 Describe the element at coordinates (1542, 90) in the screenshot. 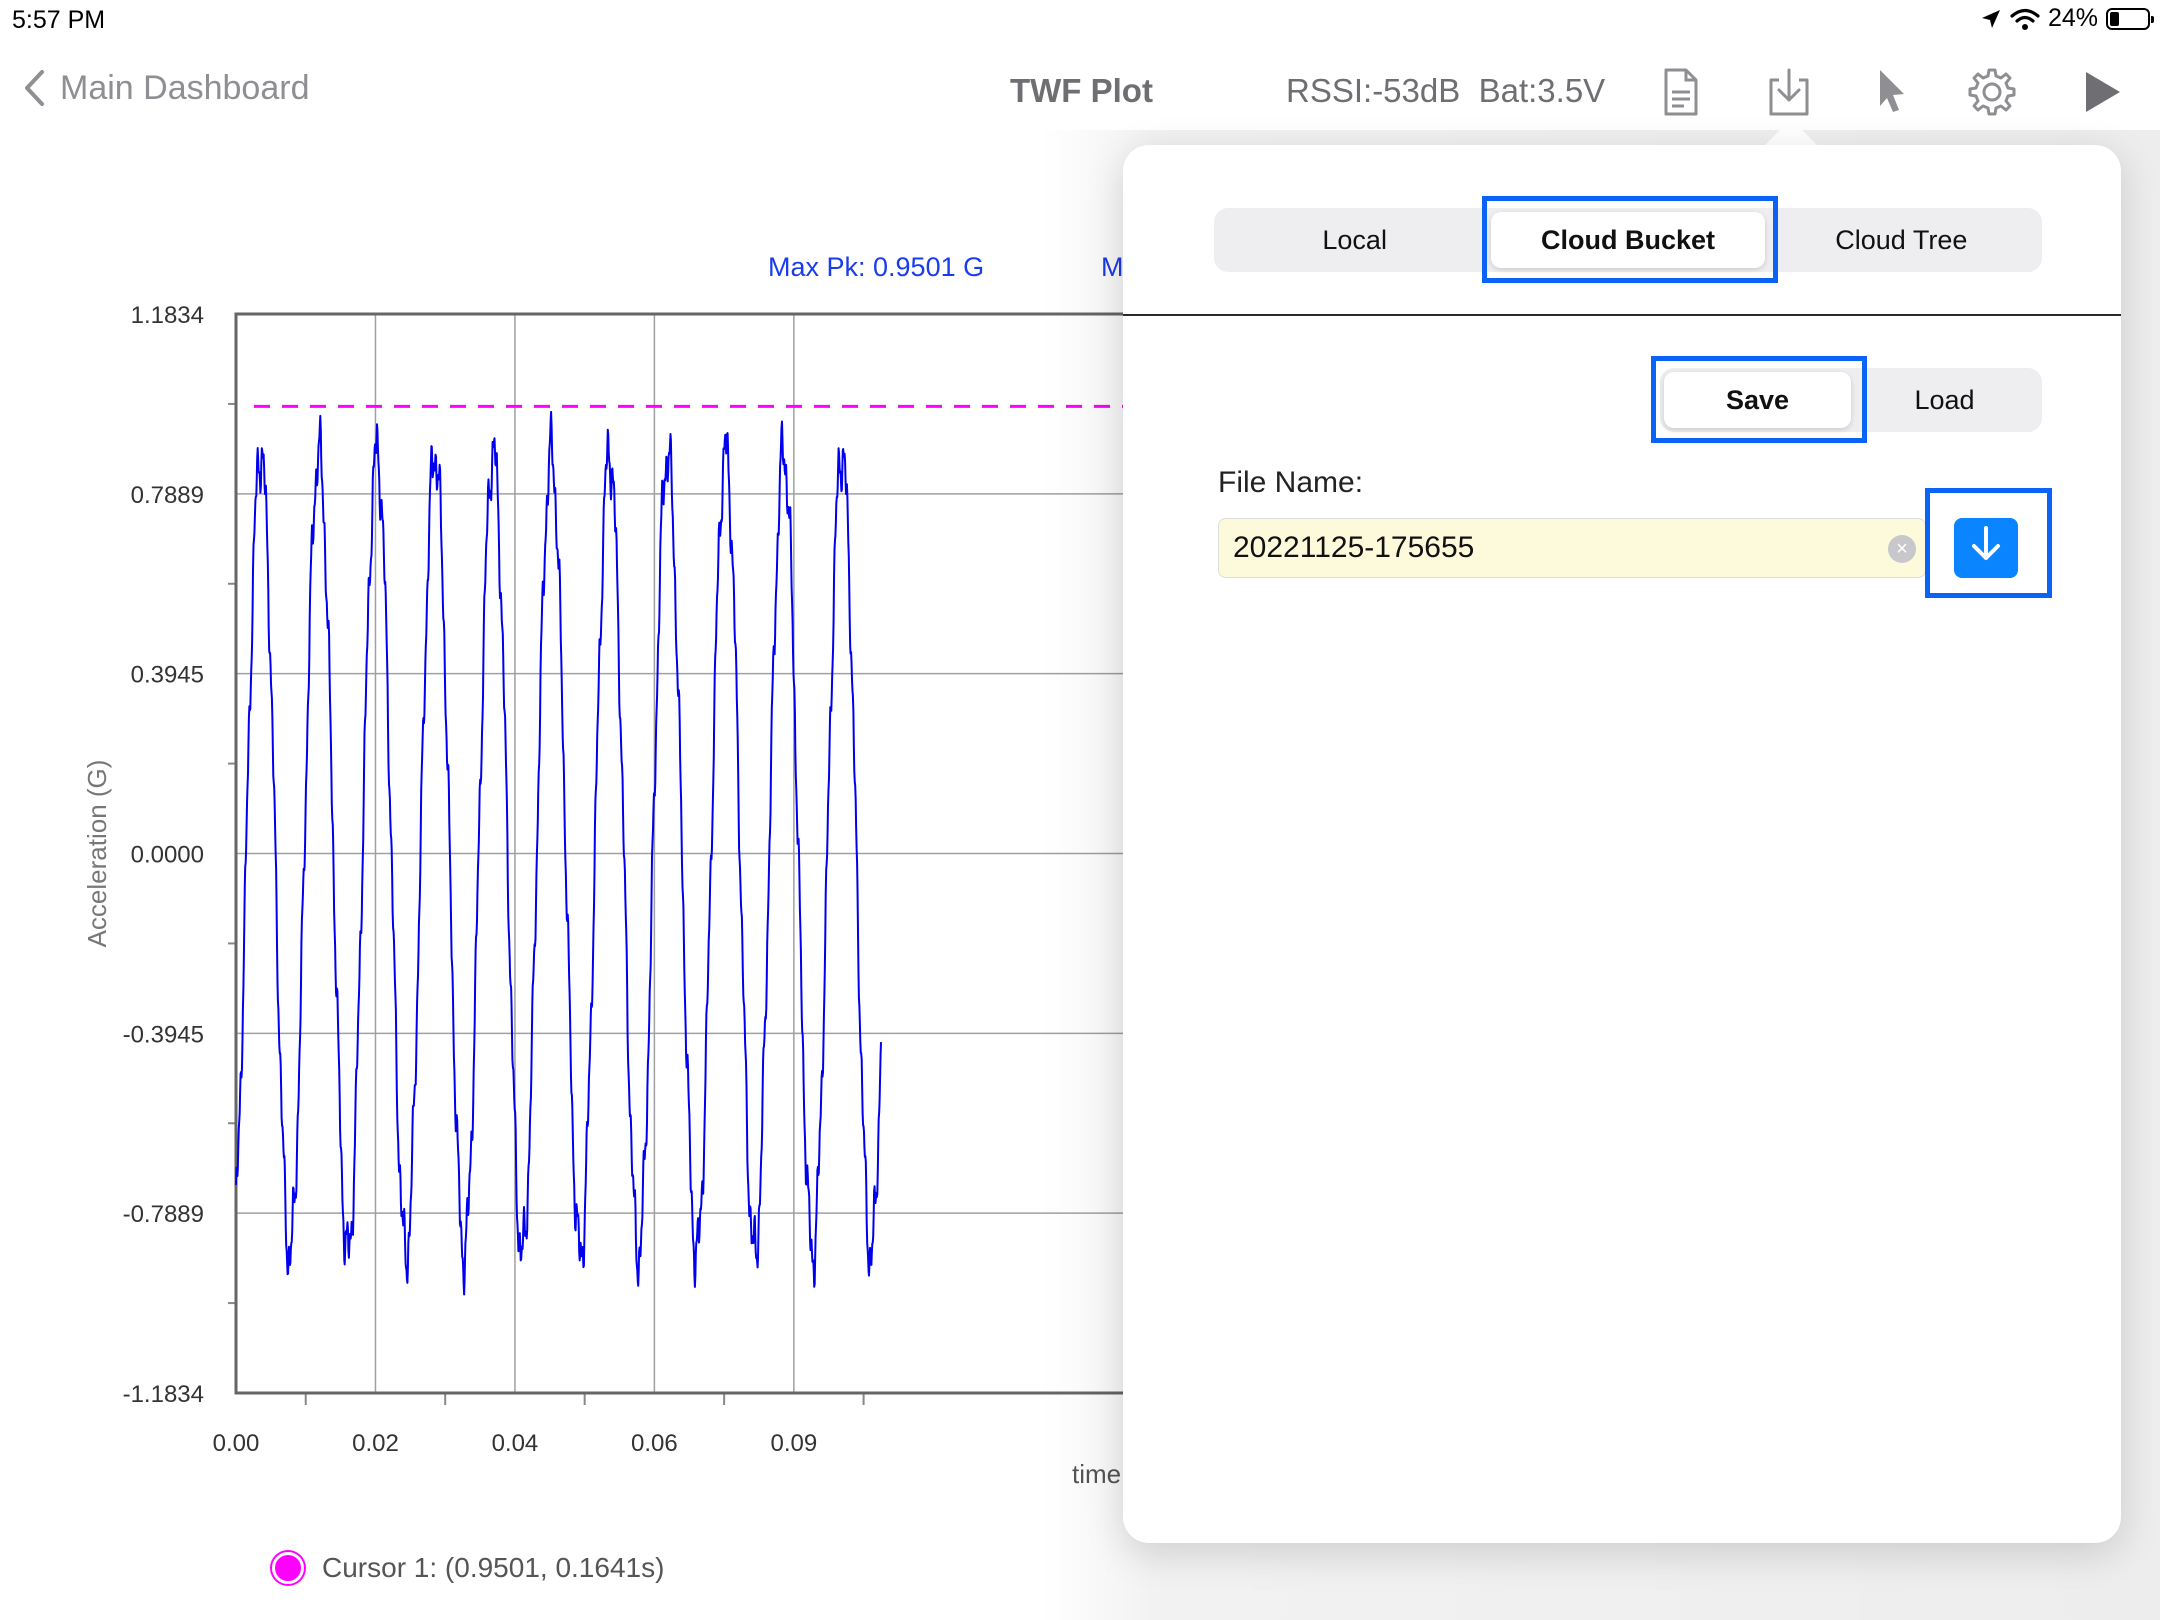

I see `battery-voltage: Bat:3.5V` at that location.